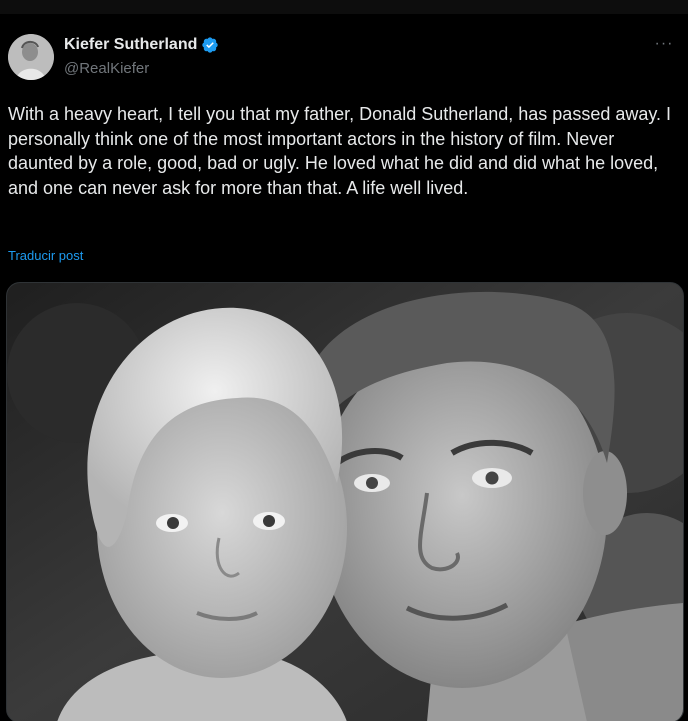 This screenshot has width=688, height=721. What do you see at coordinates (106, 68) in the screenshot?
I see `author-handle: @RealKiefer` at bounding box center [106, 68].